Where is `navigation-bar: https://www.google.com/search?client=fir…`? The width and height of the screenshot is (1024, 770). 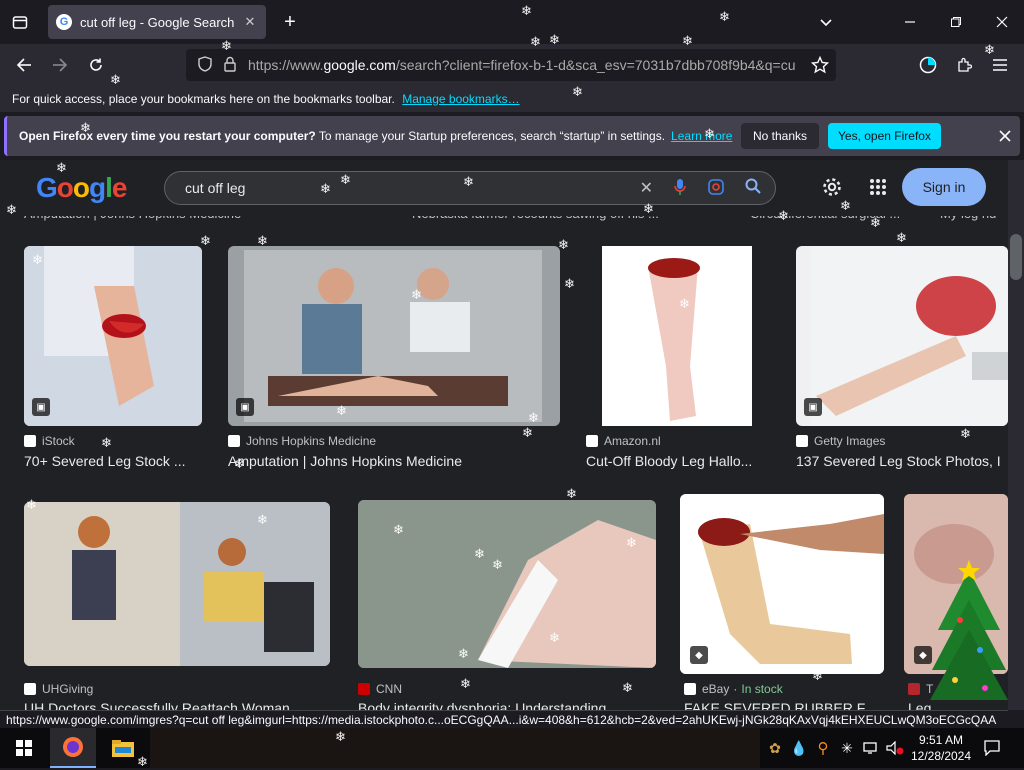 navigation-bar: https://www.google.com/search?client=fir… is located at coordinates (512, 65).